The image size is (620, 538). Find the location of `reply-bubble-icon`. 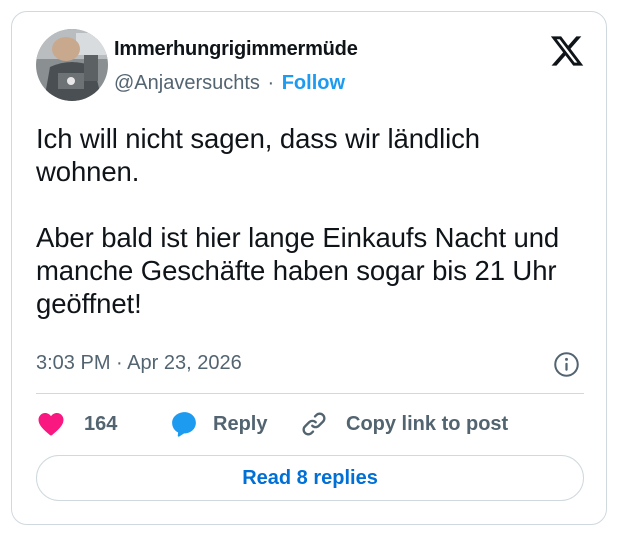

reply-bubble-icon is located at coordinates (184, 424).